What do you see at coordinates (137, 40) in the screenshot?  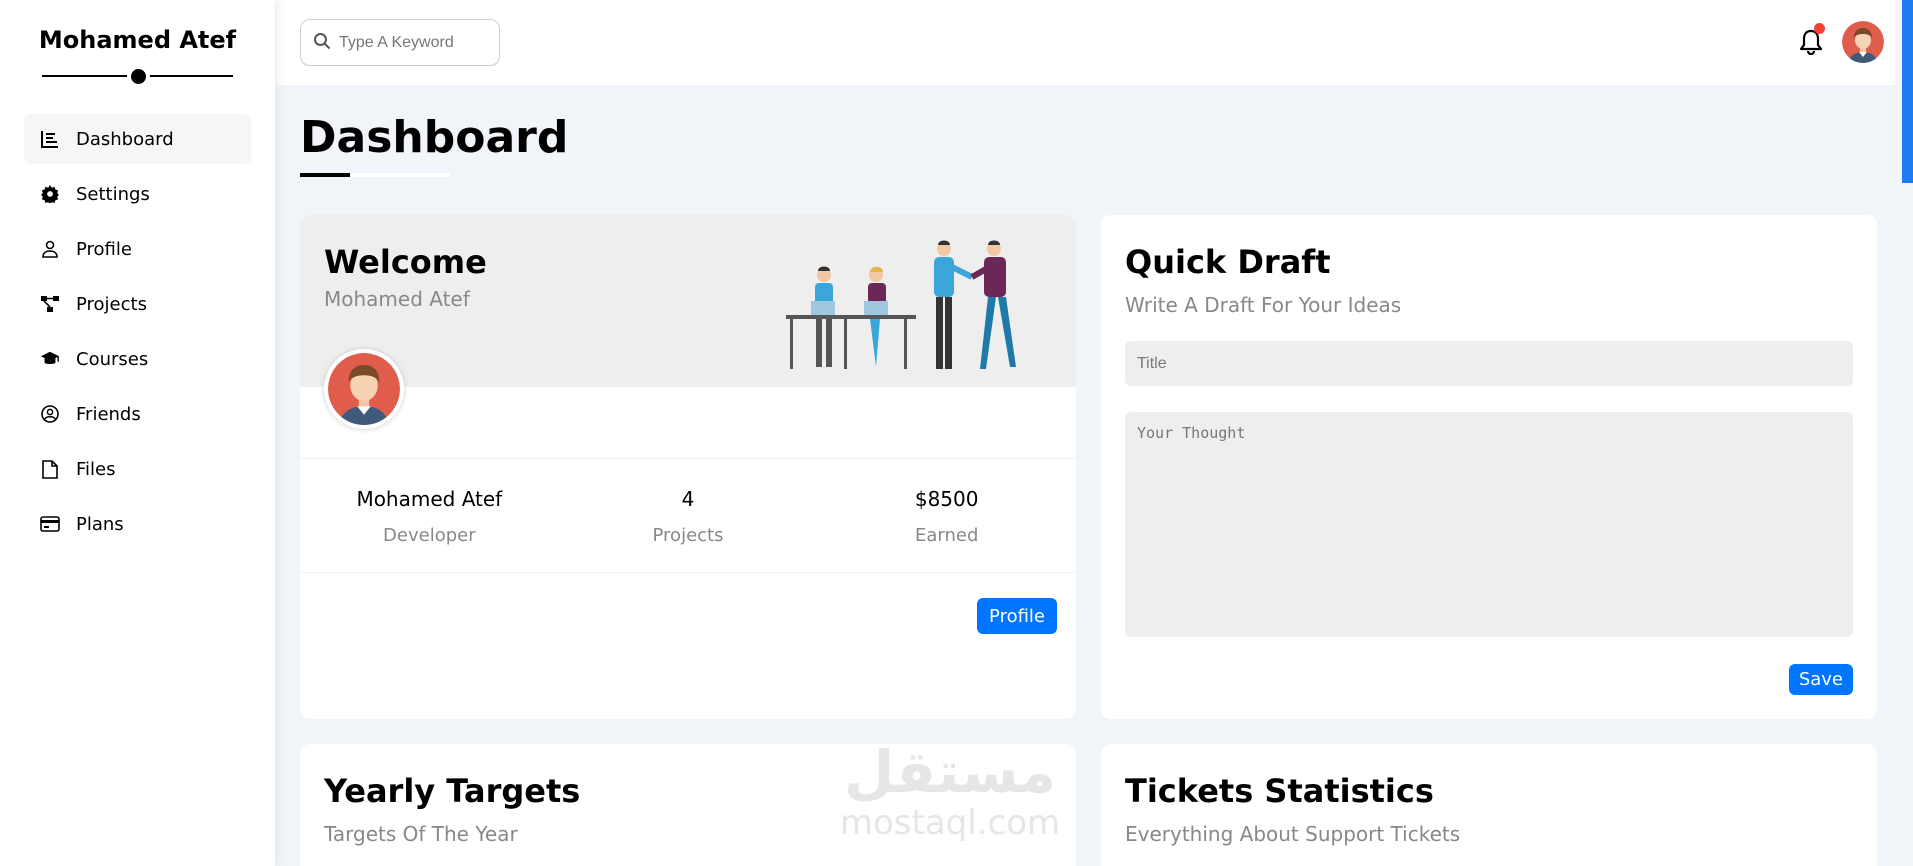 I see `brand-name: Mohamed Atef` at bounding box center [137, 40].